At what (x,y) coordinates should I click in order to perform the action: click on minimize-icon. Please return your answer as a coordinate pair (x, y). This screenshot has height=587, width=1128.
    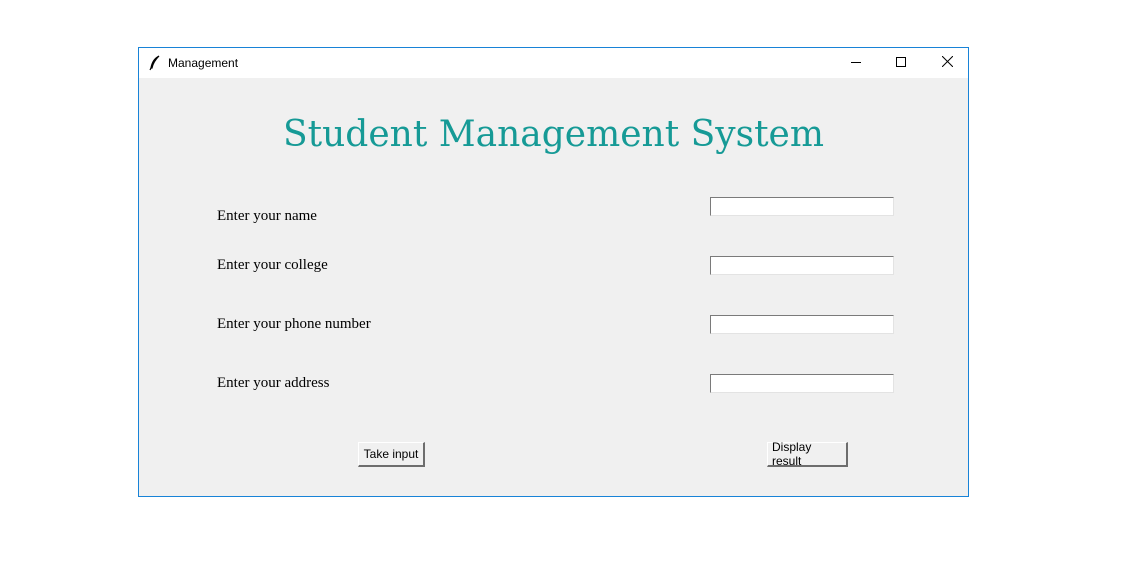
    Looking at the image, I should click on (856, 63).